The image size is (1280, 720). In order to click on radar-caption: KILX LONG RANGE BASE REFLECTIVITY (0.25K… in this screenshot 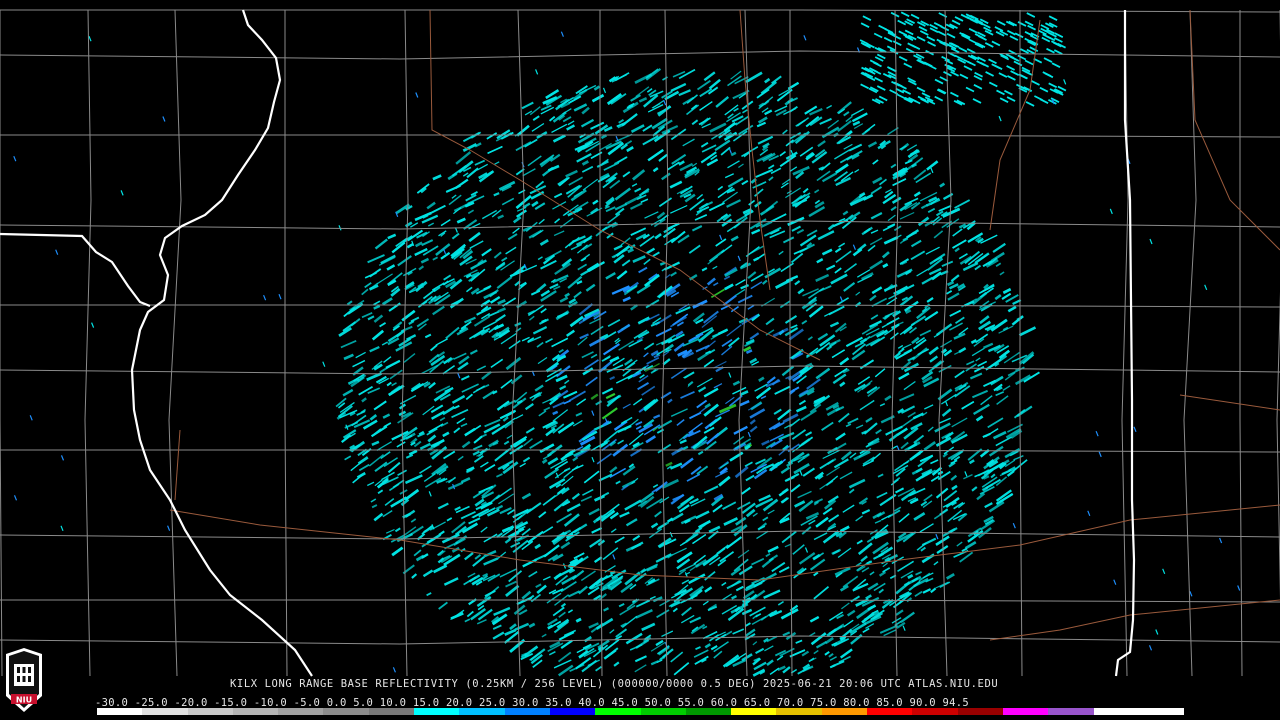, I will do `click(614, 684)`.